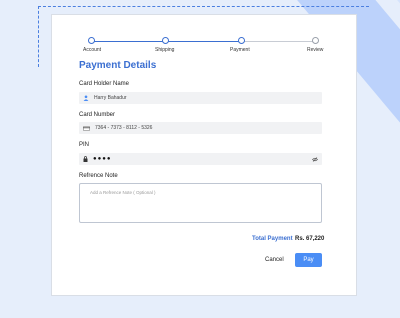 The width and height of the screenshot is (400, 318). I want to click on reference-note-input: Add a Refrence Note ( Optional ), so click(200, 203).